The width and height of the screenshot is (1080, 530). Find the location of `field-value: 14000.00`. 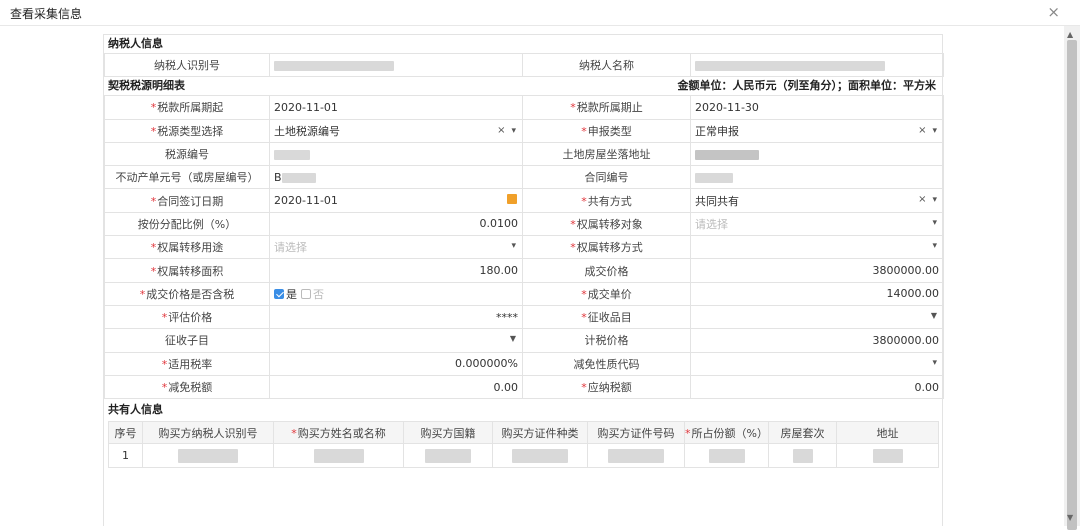

field-value: 14000.00 is located at coordinates (817, 293).